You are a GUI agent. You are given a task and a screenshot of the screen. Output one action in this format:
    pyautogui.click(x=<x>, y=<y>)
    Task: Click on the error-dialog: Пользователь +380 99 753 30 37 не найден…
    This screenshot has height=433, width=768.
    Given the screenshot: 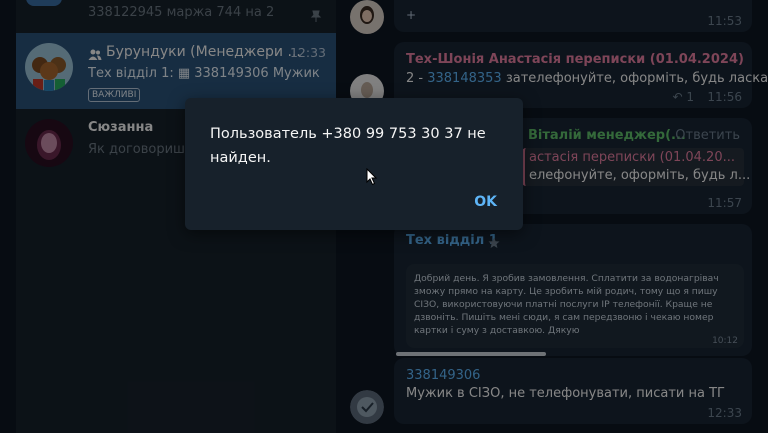 What is the action you would take?
    pyautogui.click(x=354, y=164)
    